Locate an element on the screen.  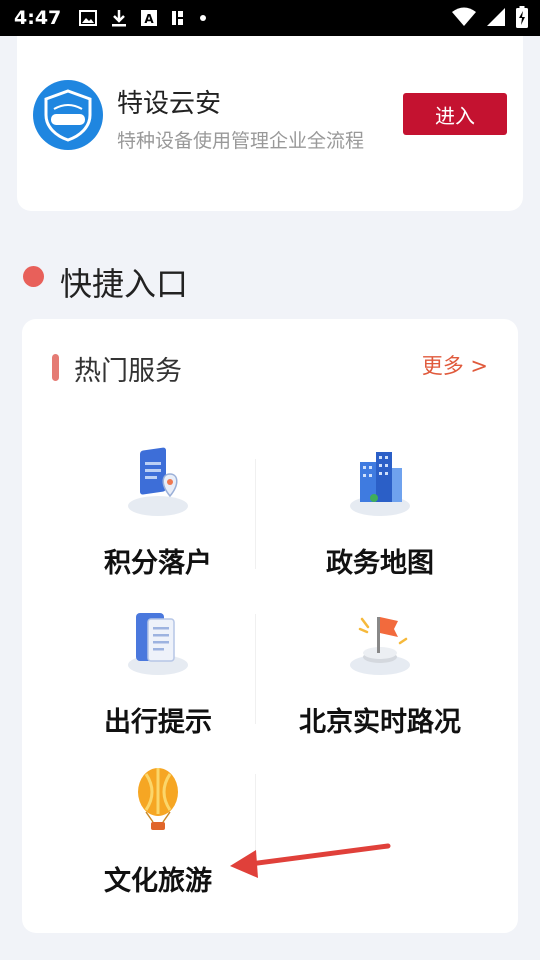
service-tile-points-settlement: 积分落户 is located at coordinates (158, 515).